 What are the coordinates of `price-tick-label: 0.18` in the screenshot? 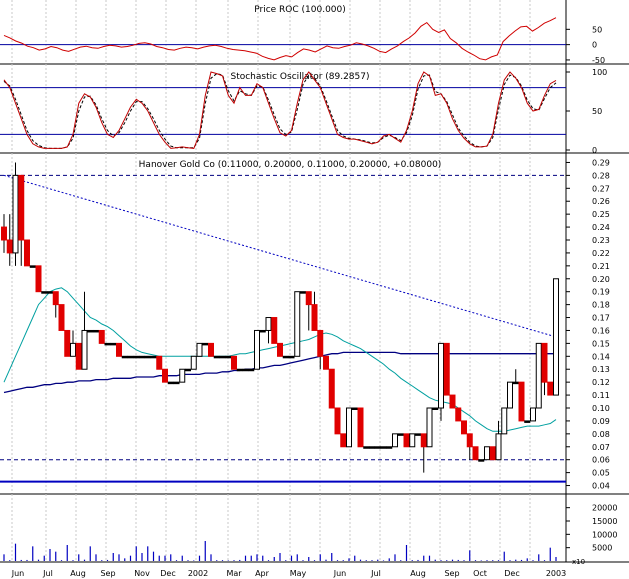 It's located at (601, 305).